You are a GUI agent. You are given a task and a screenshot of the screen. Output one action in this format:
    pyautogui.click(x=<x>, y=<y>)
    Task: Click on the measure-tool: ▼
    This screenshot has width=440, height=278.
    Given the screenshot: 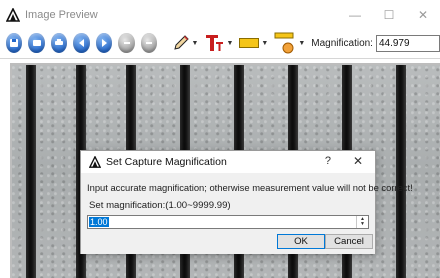 What is the action you would take?
    pyautogui.click(x=289, y=43)
    